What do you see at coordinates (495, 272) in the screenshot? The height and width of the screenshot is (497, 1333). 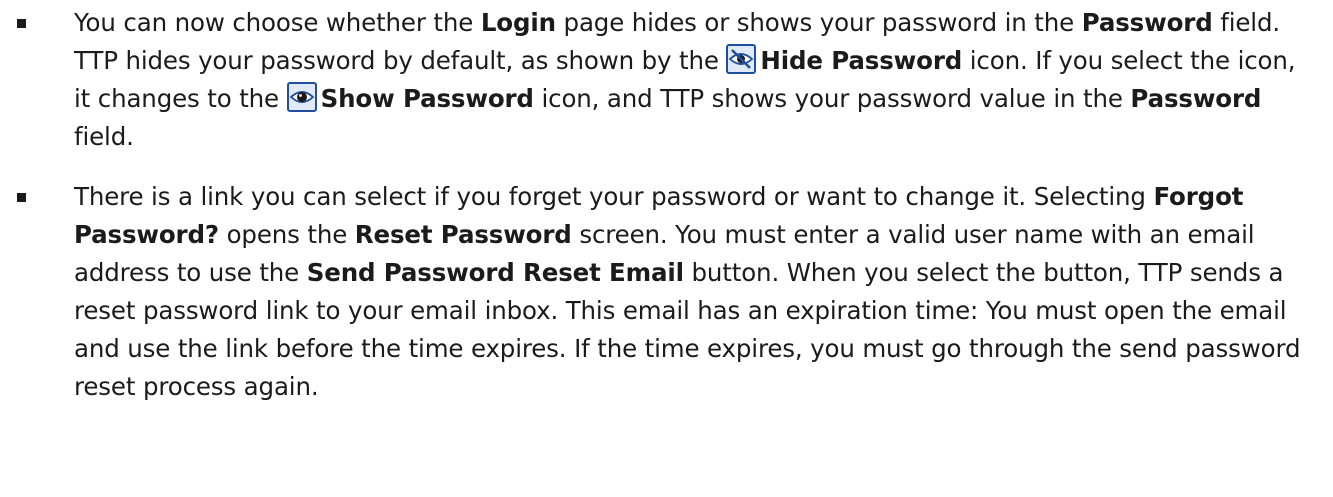 I see `bold-term-send-password-reset-email: Send Password Reset Email` at bounding box center [495, 272].